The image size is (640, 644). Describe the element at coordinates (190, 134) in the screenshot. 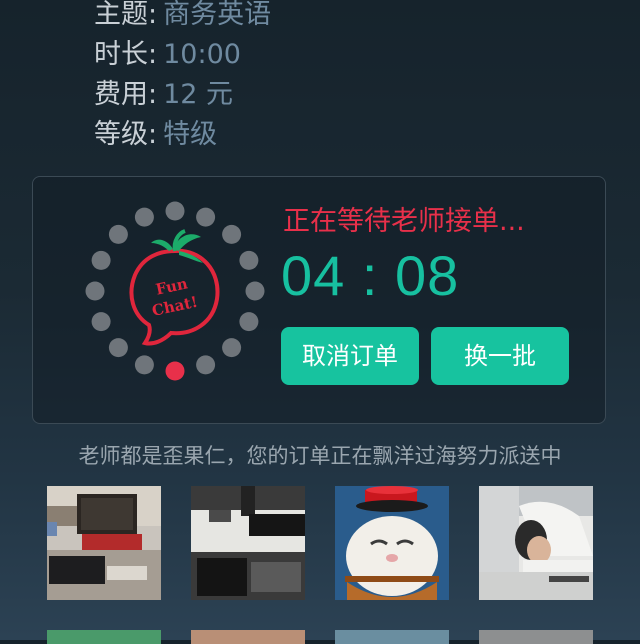

I see `level-value: 特级` at that location.